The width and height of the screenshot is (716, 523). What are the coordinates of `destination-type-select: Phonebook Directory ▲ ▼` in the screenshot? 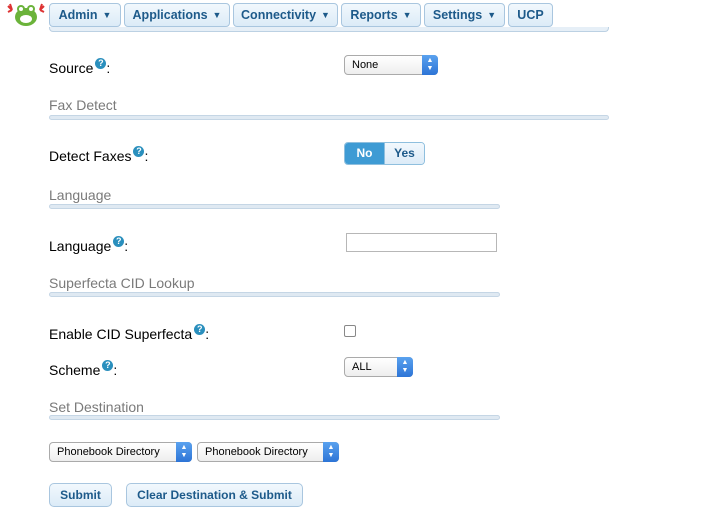 It's located at (120, 452).